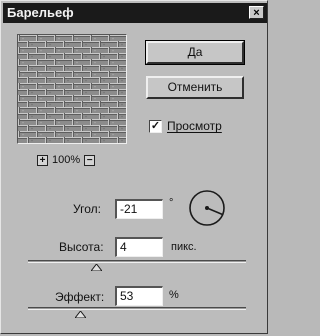 The image size is (320, 336). What do you see at coordinates (139, 296) in the screenshot?
I see `effect-input: 53` at bounding box center [139, 296].